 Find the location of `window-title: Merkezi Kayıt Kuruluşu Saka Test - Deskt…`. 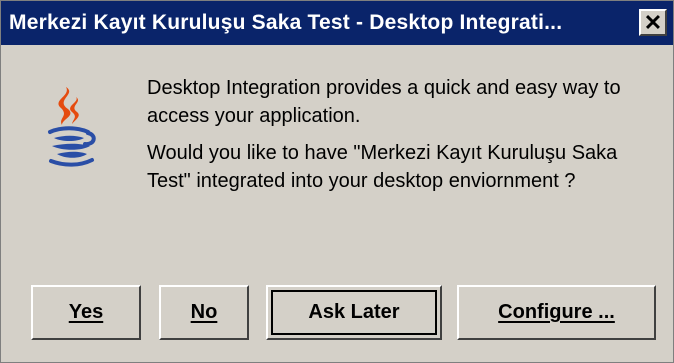

window-title: Merkezi Kayıt Kuruluşu Saka Test - Deskt… is located at coordinates (286, 22).